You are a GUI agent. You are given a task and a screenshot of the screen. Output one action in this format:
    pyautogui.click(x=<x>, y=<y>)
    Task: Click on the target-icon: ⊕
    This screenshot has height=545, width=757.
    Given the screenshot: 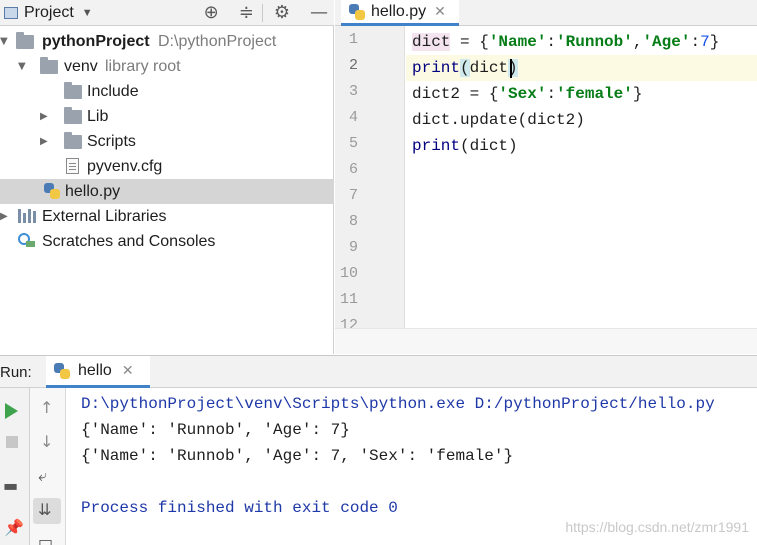 What is the action you would take?
    pyautogui.click(x=211, y=13)
    